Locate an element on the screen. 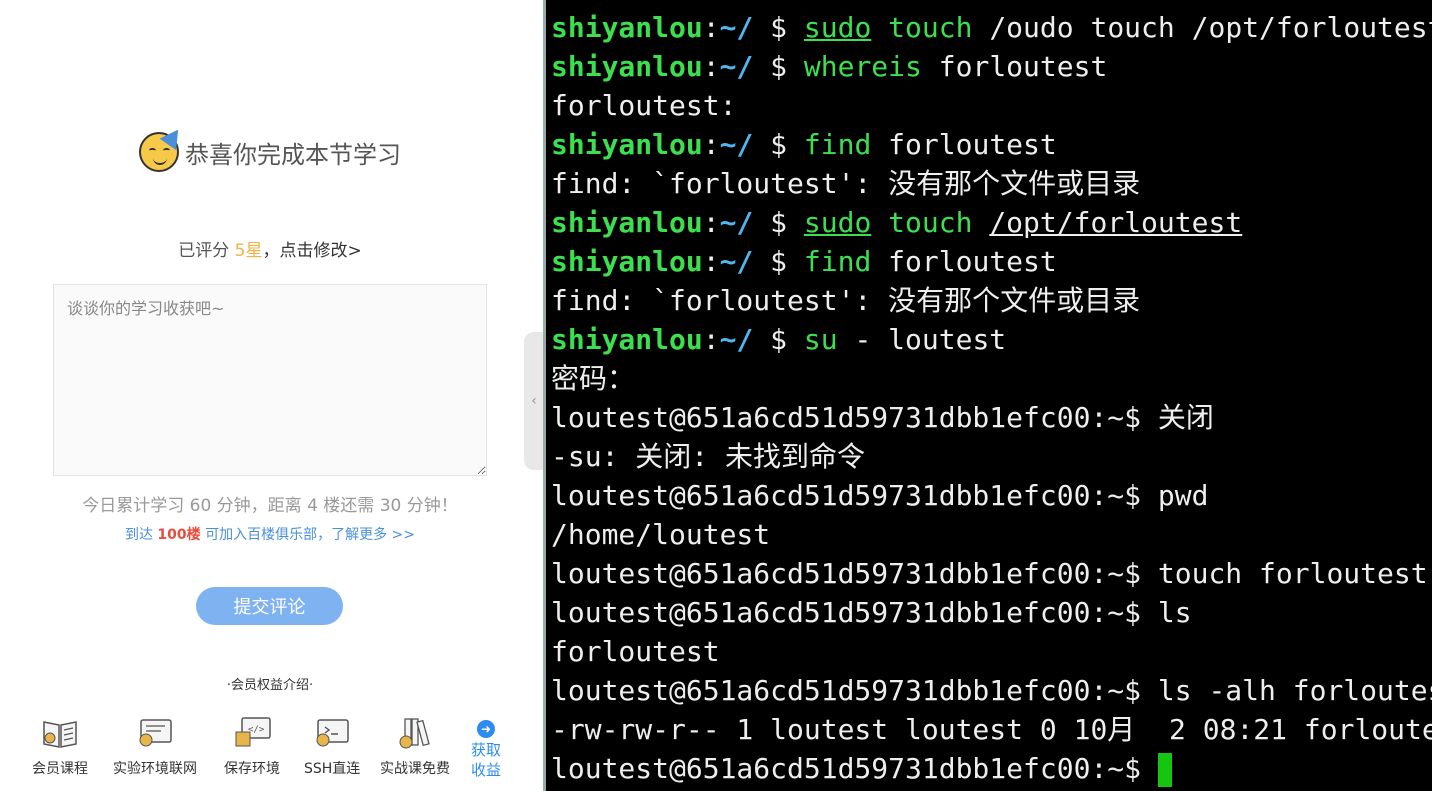 Image resolution: width=1432 pixels, height=791 pixels. books-icon is located at coordinates (414, 733).